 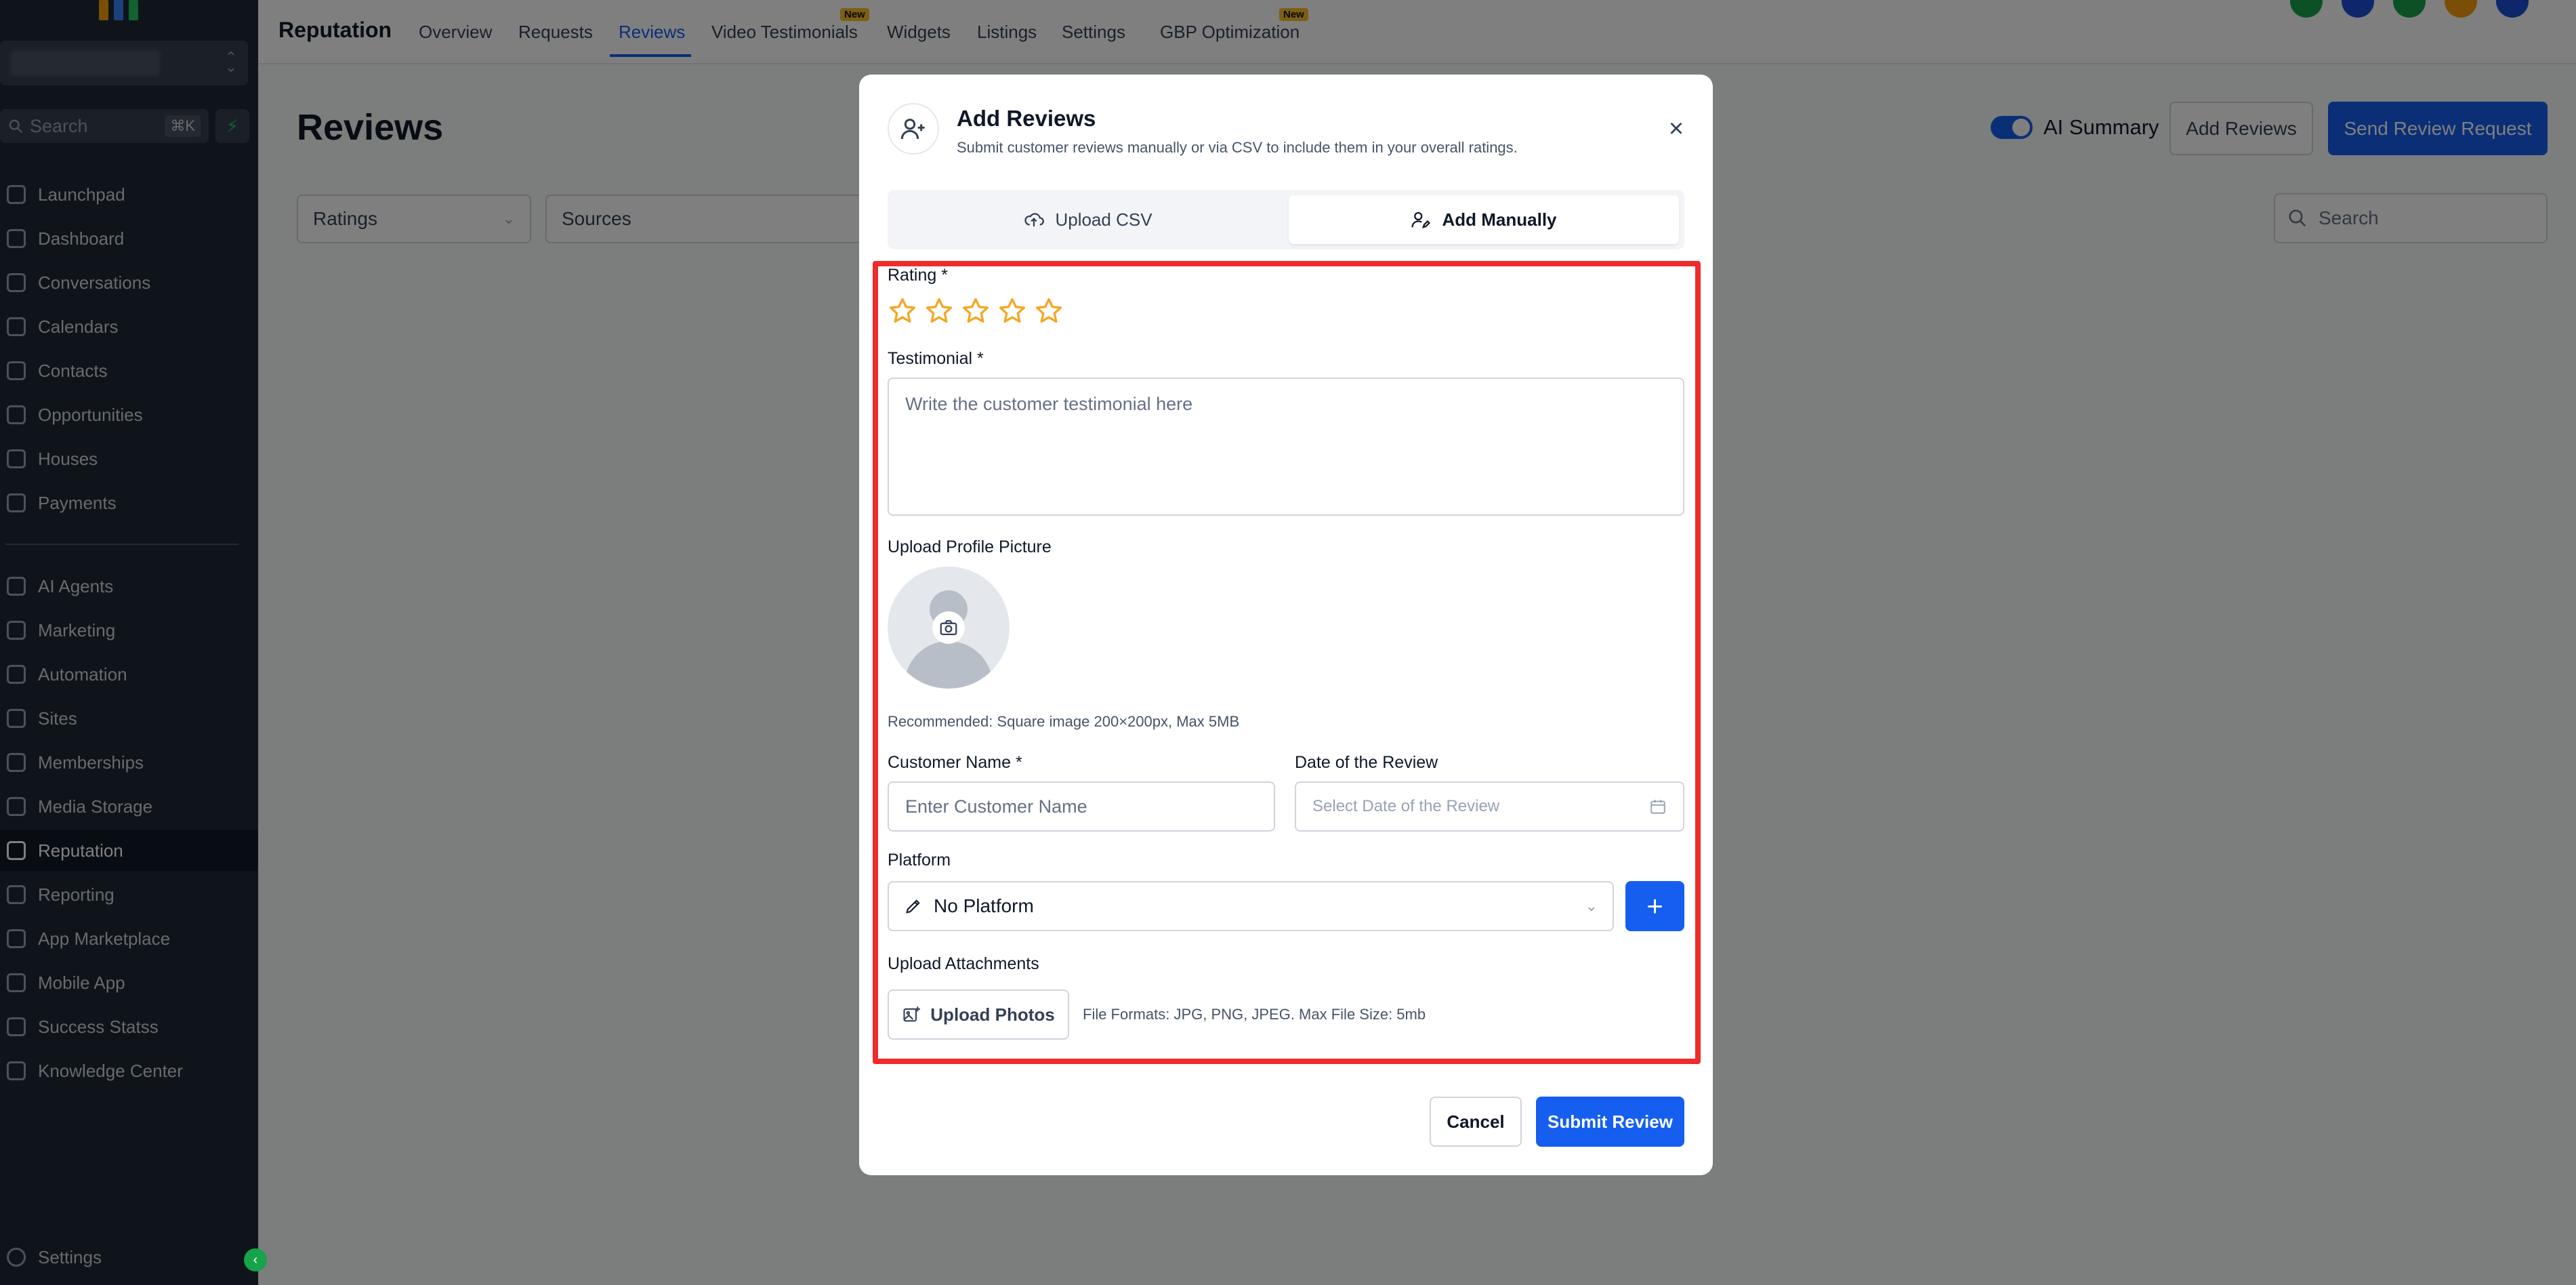 I want to click on upload-attachments-label: Upload Attachments, so click(x=963, y=964).